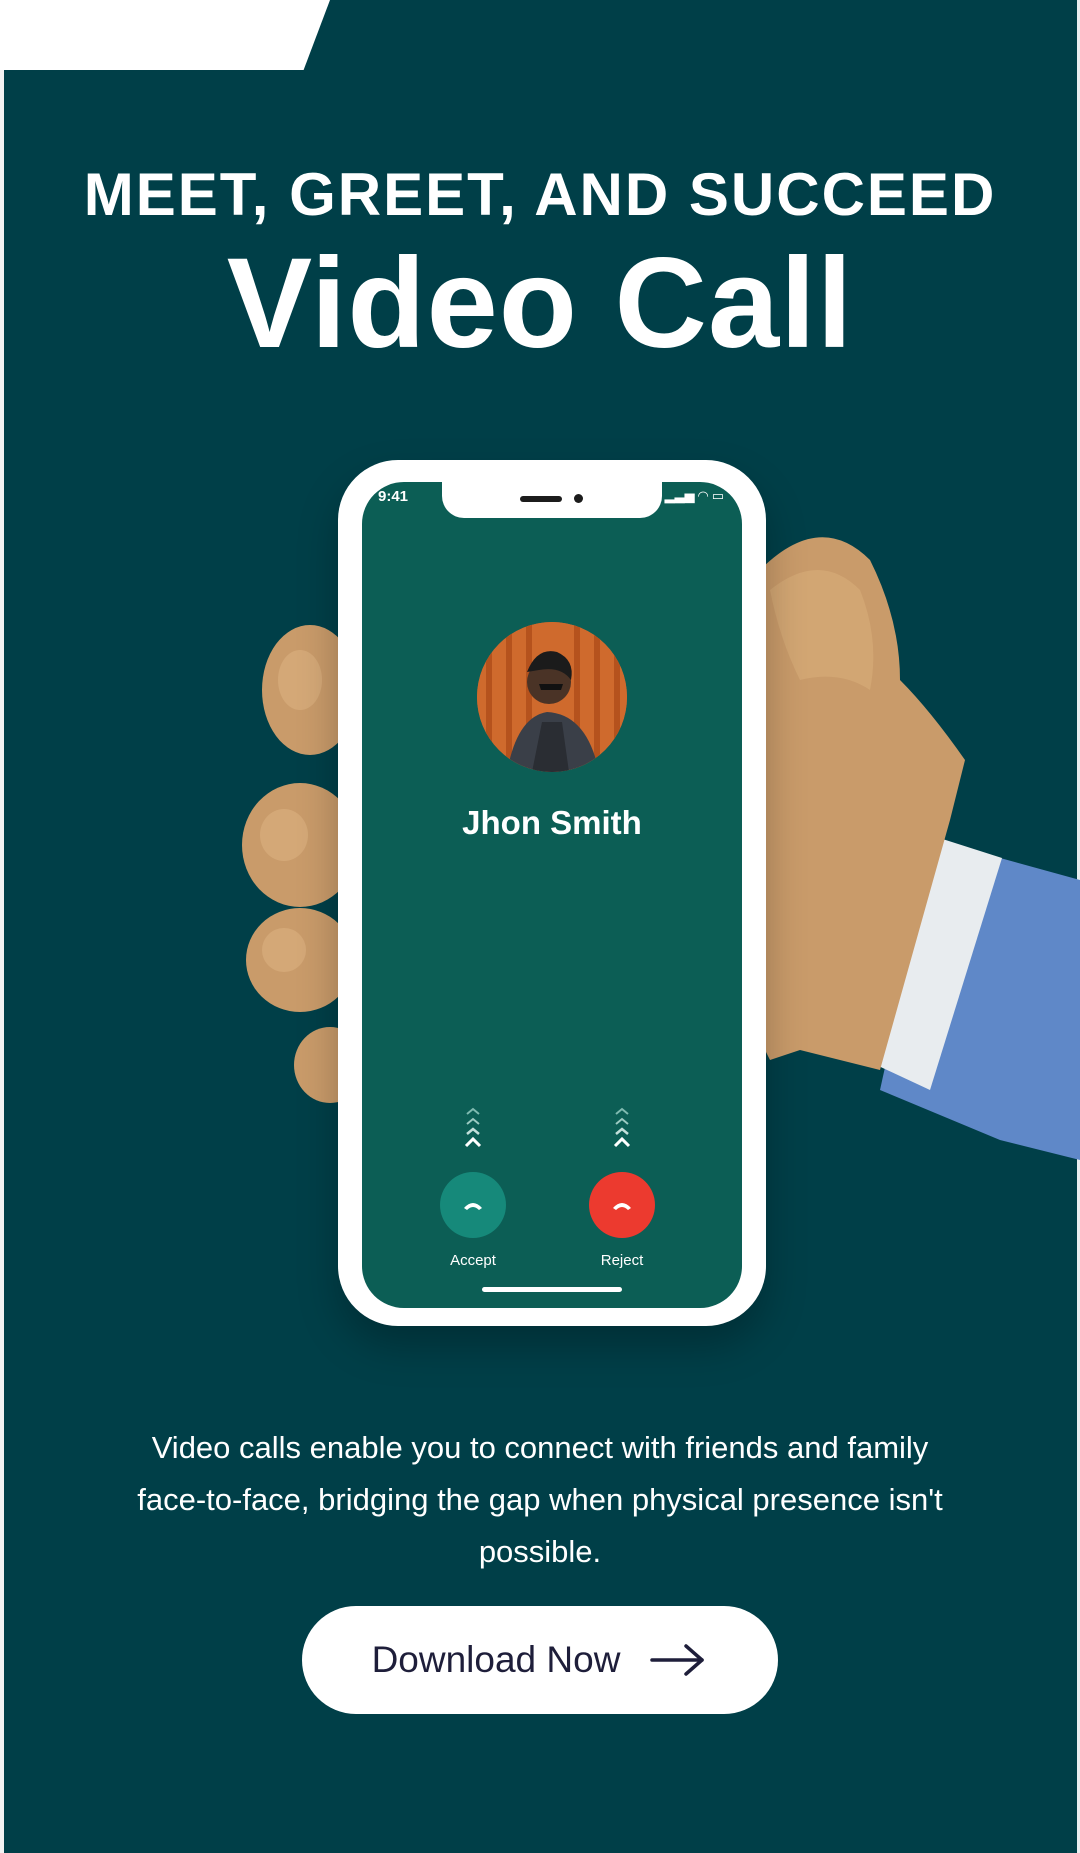 This screenshot has height=1853, width=1080. Describe the element at coordinates (552, 822) in the screenshot. I see `caller-name: Jhon Smith` at that location.